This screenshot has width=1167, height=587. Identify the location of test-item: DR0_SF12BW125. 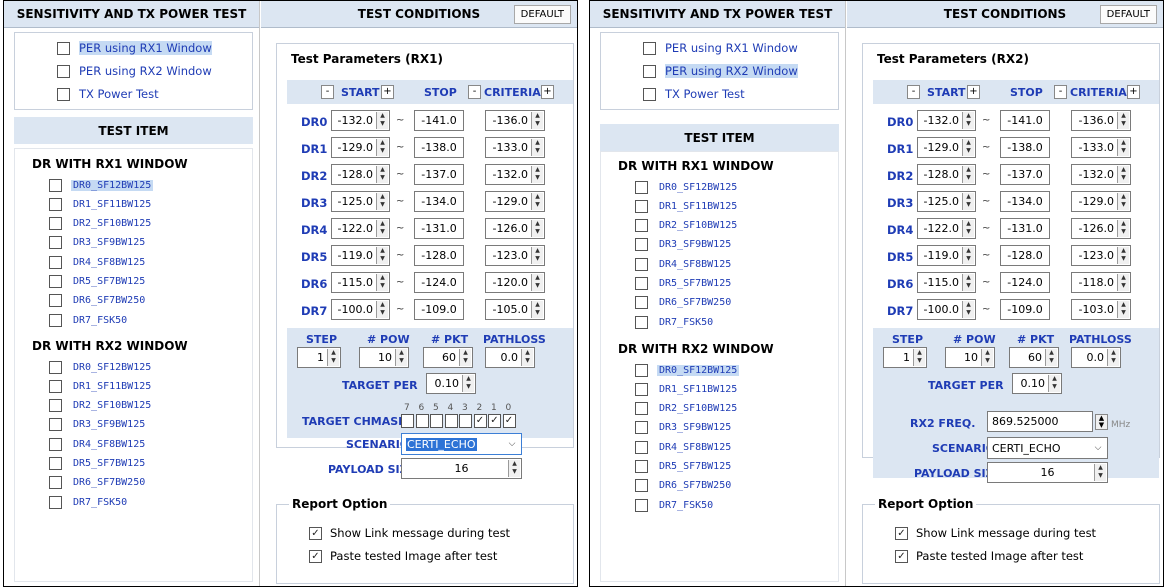
(687, 370).